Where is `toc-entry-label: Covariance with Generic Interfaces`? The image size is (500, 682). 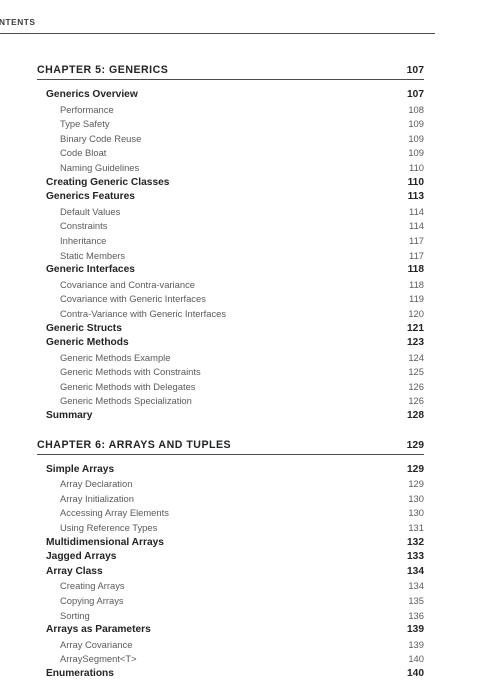 toc-entry-label: Covariance with Generic Interfaces is located at coordinates (133, 299).